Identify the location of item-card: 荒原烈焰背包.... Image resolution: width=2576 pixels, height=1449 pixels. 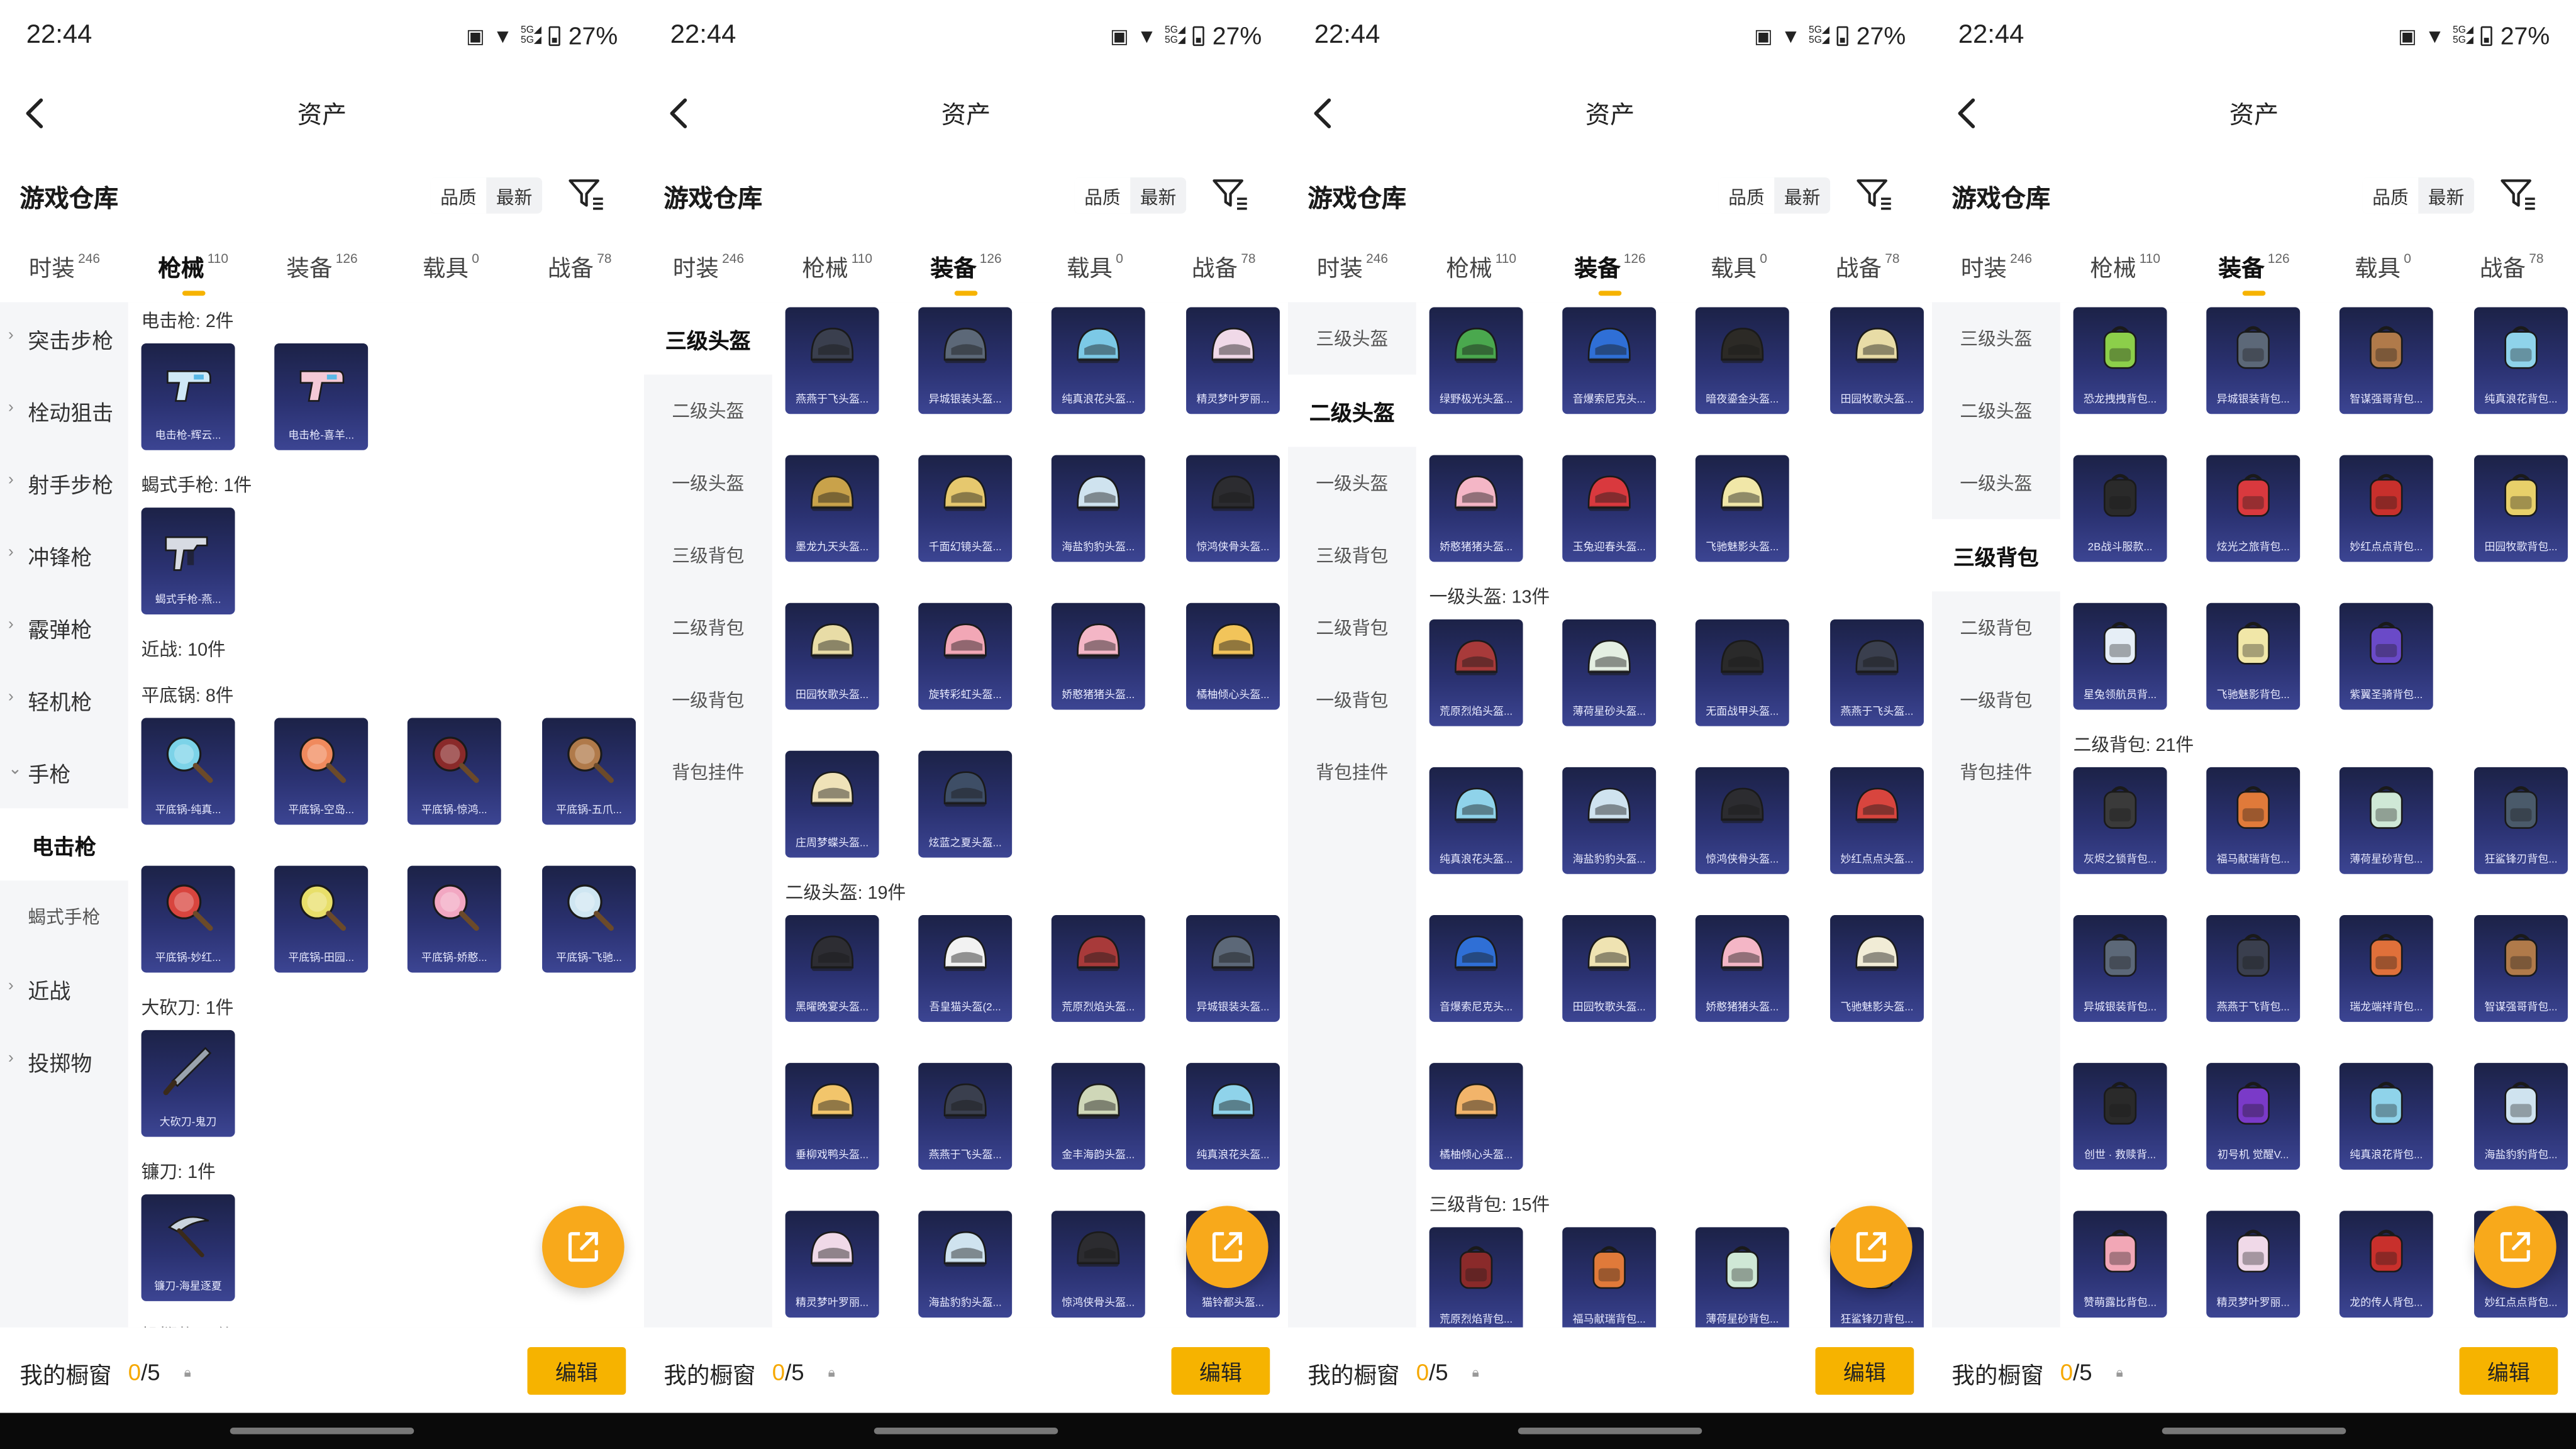
(1476, 1277).